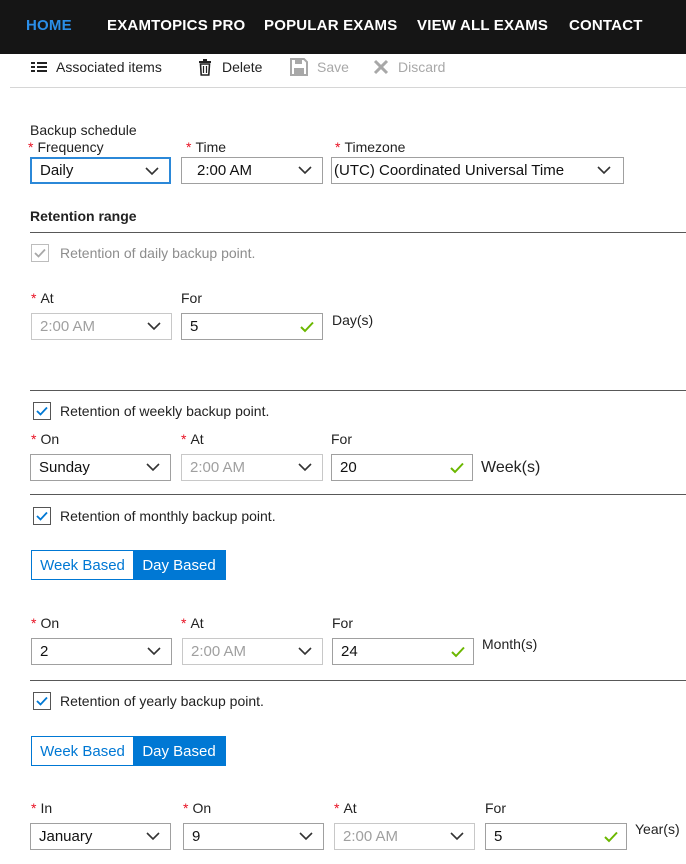  Describe the element at coordinates (82, 565) in the screenshot. I see `monthly-week-based-button: Week Based` at that location.